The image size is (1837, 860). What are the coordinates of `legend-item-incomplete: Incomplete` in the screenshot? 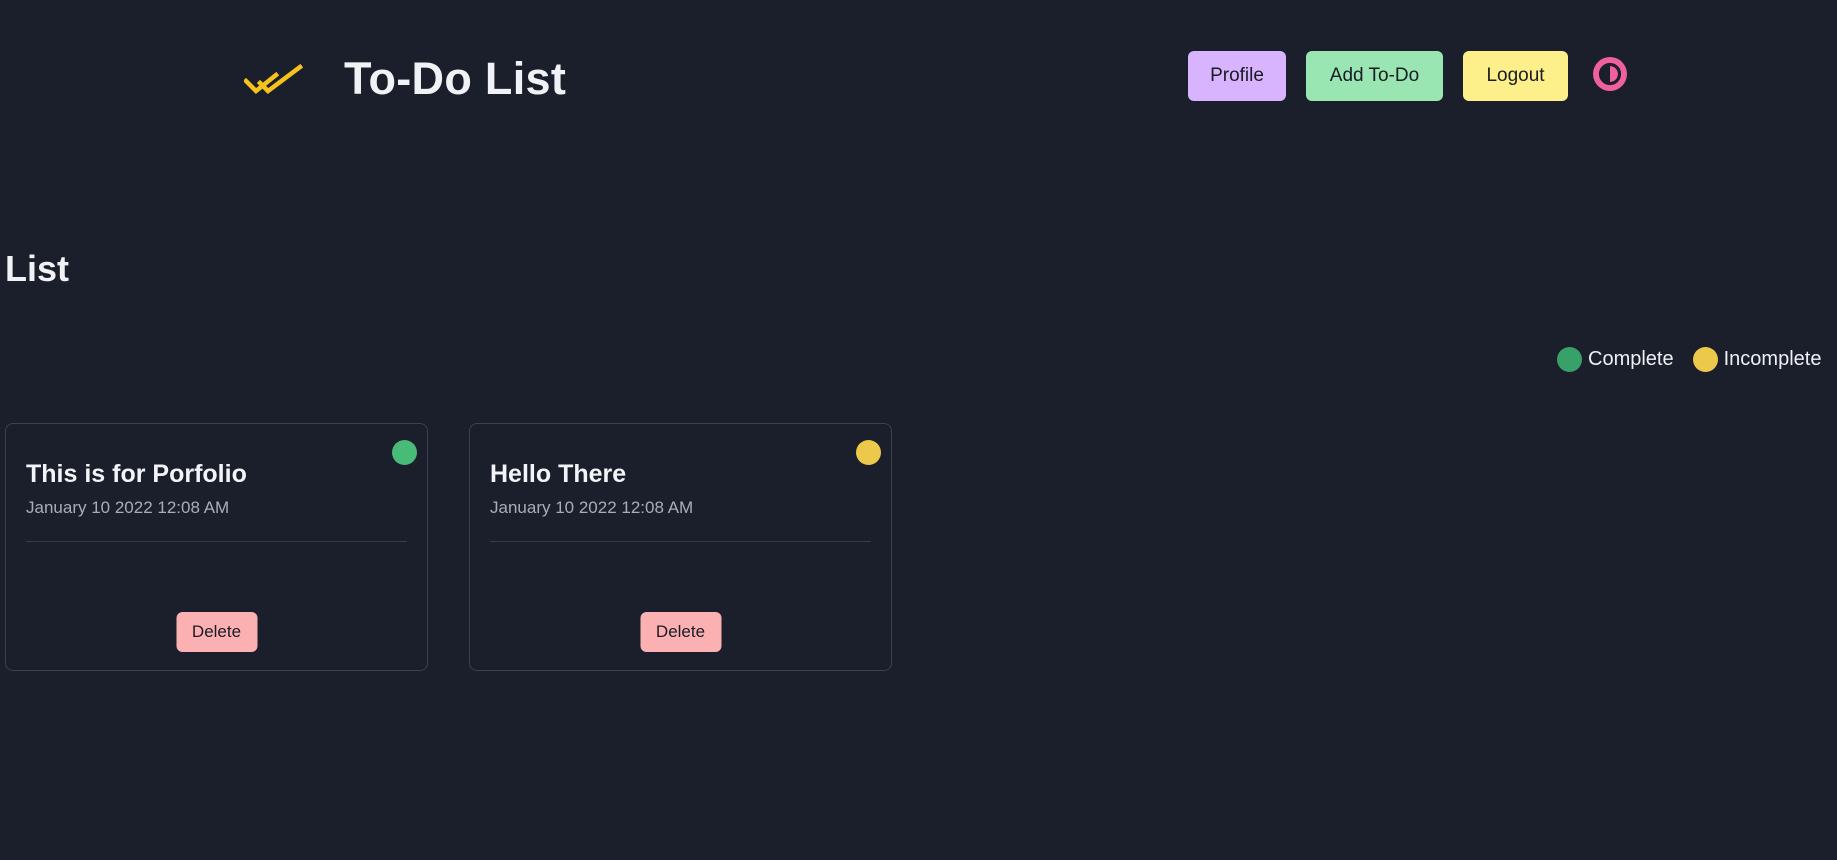 It's located at (1757, 359).